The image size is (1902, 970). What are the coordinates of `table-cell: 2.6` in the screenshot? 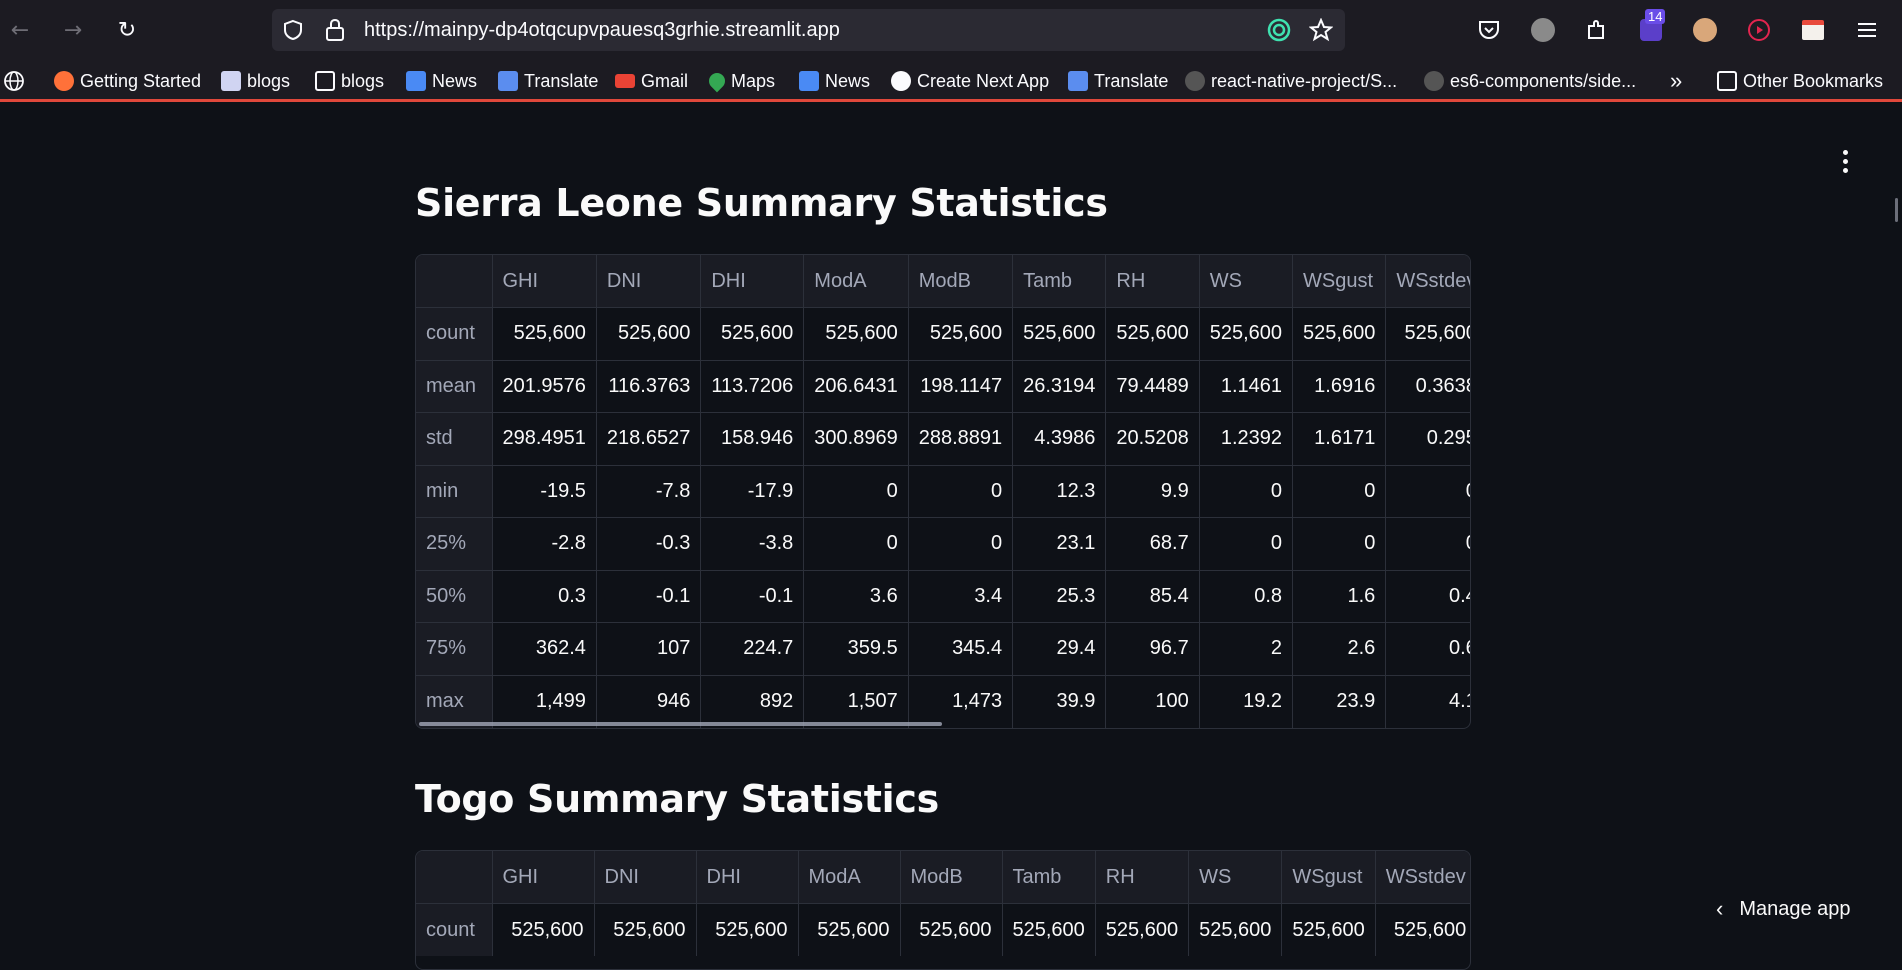 It's located at (1339, 649).